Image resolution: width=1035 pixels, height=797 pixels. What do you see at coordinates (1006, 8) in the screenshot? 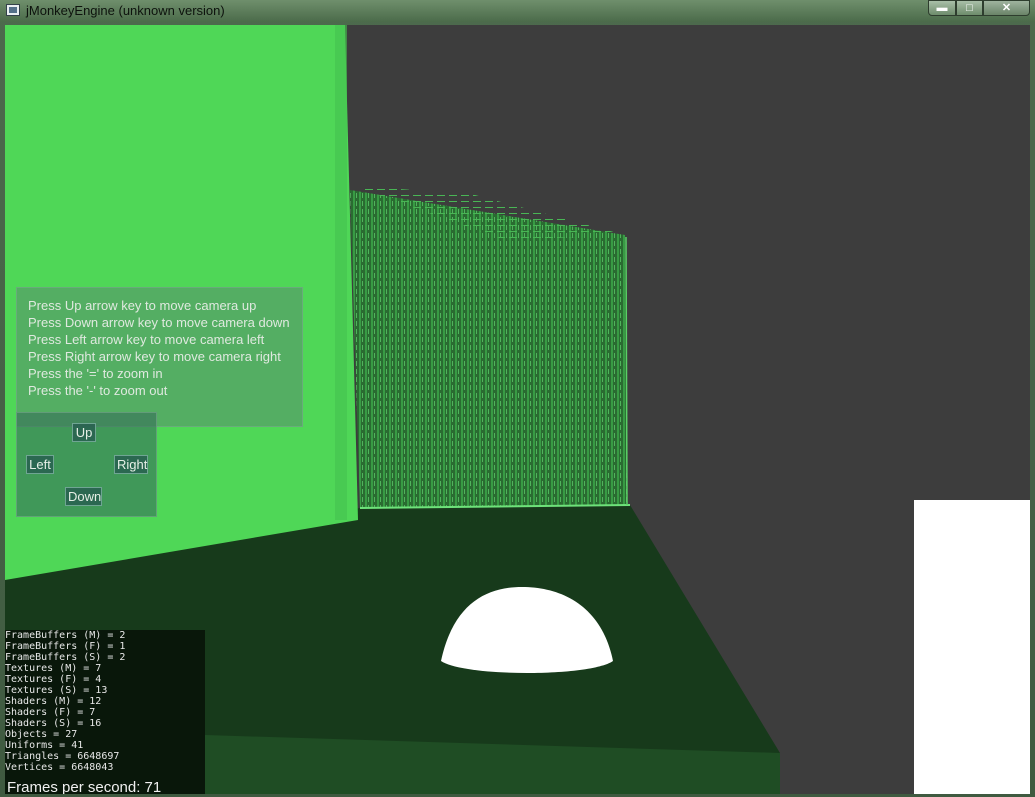
I see `close-button: ✕` at bounding box center [1006, 8].